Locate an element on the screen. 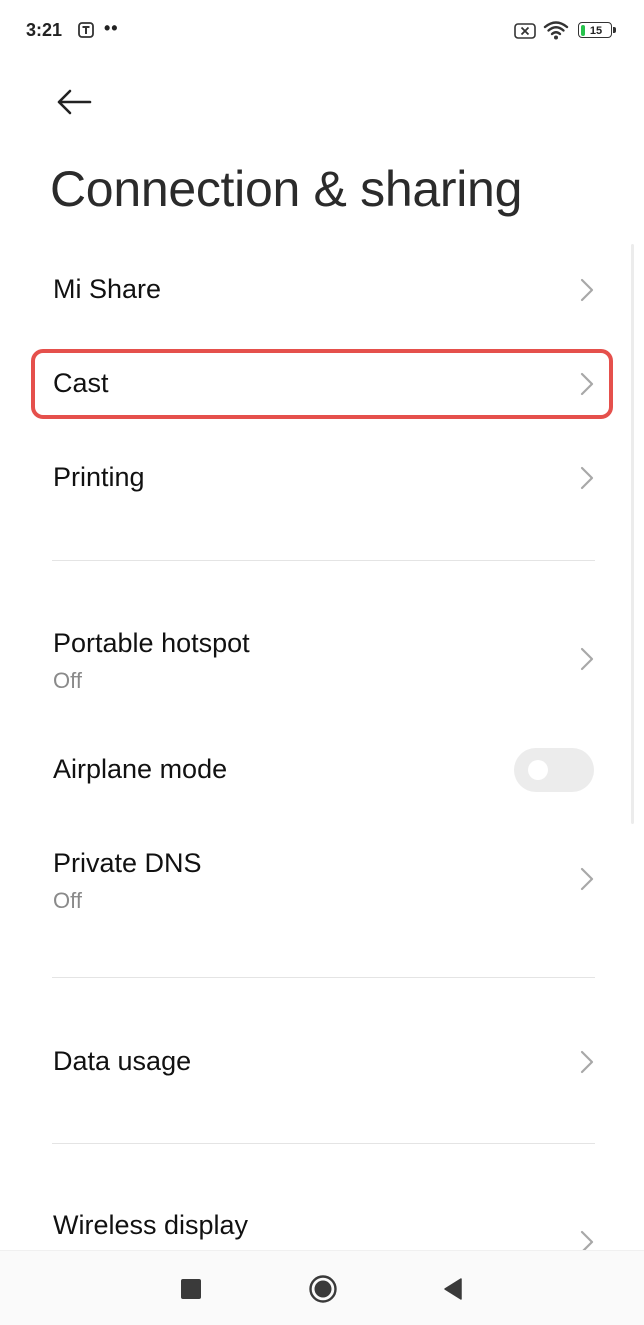  row-printing: Printing is located at coordinates (322, 478).